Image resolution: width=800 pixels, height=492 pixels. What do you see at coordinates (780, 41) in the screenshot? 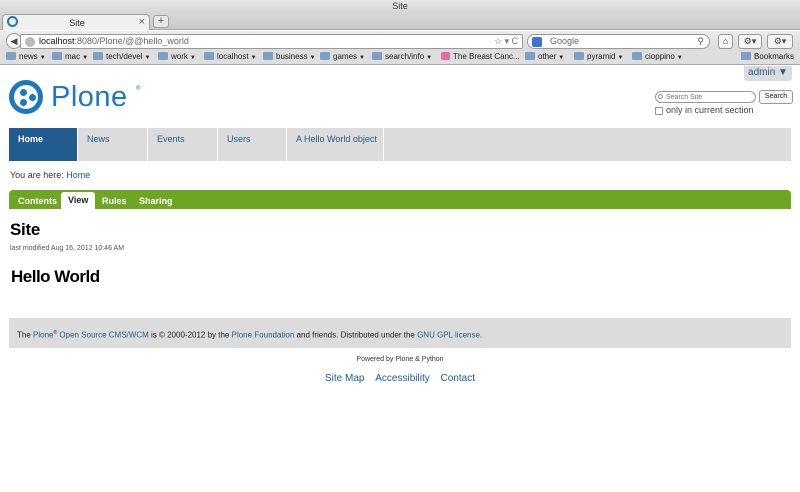
I see `settings-button: ⚙▾` at bounding box center [780, 41].